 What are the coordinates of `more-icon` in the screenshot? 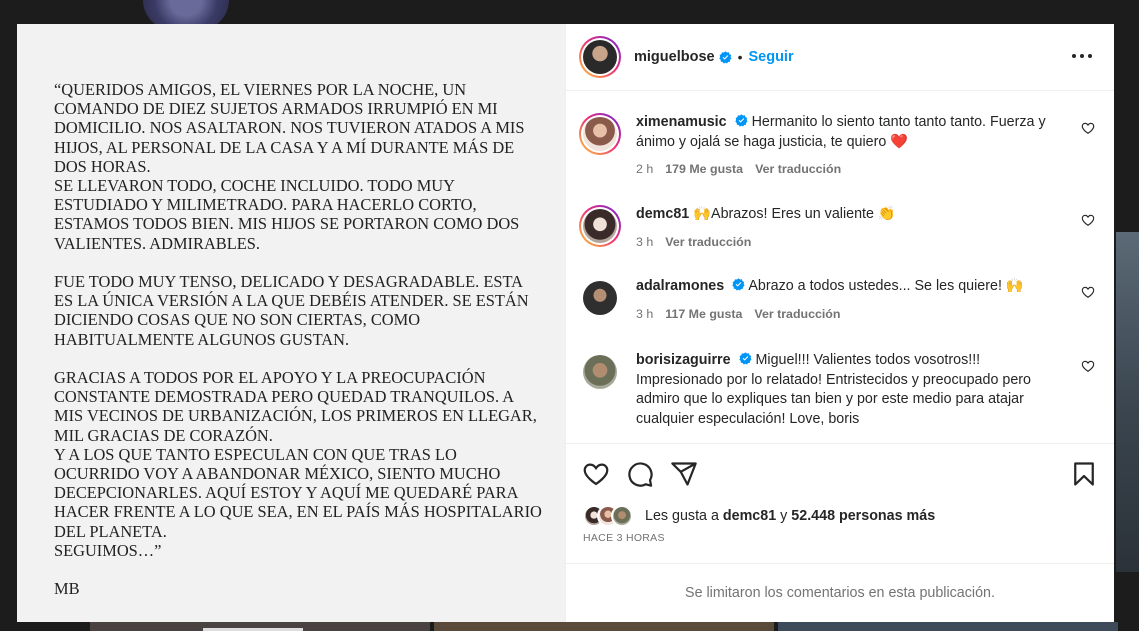 It's located at (1082, 56).